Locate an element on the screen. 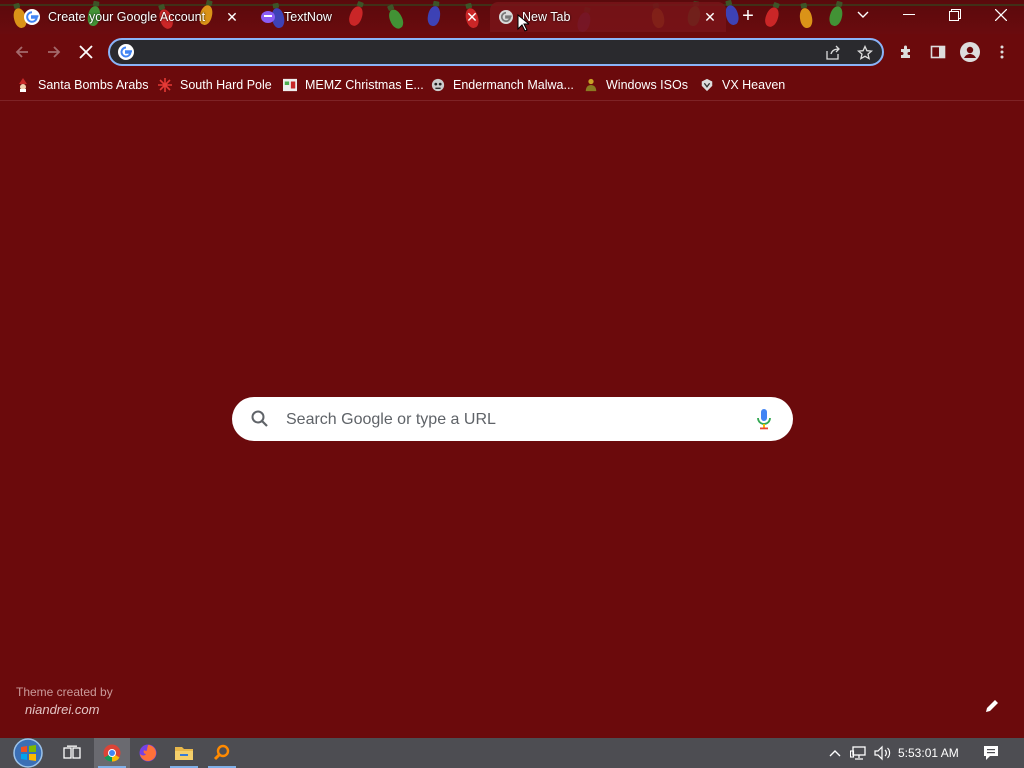 The image size is (1024, 768). tab-textnow: TextNow ✕ is located at coordinates (370, 17).